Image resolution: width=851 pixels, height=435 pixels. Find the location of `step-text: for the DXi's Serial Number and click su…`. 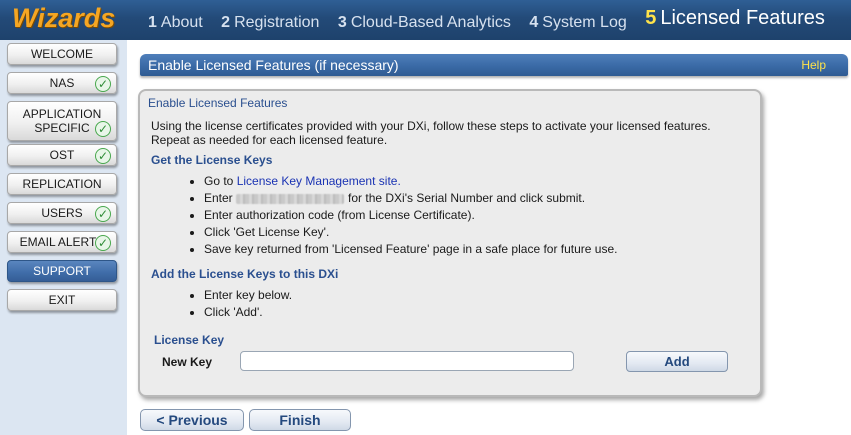

step-text: for the DXi's Serial Number and click su… is located at coordinates (467, 198).